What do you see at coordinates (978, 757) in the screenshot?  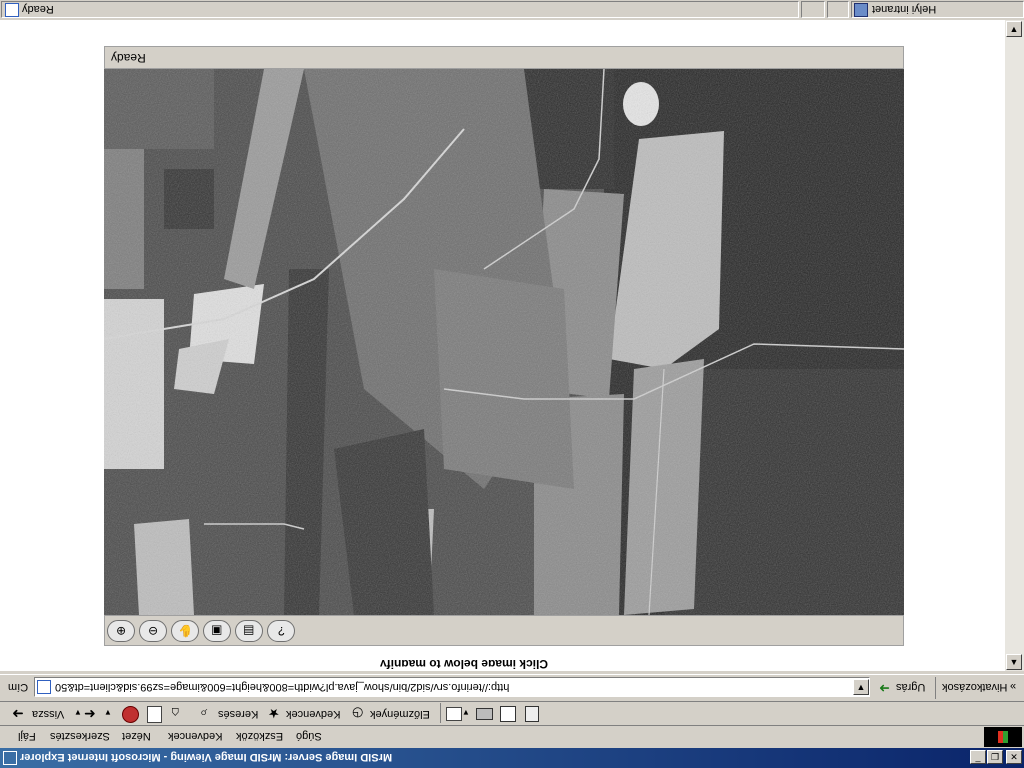 I see `minimize-button: _` at bounding box center [978, 757].